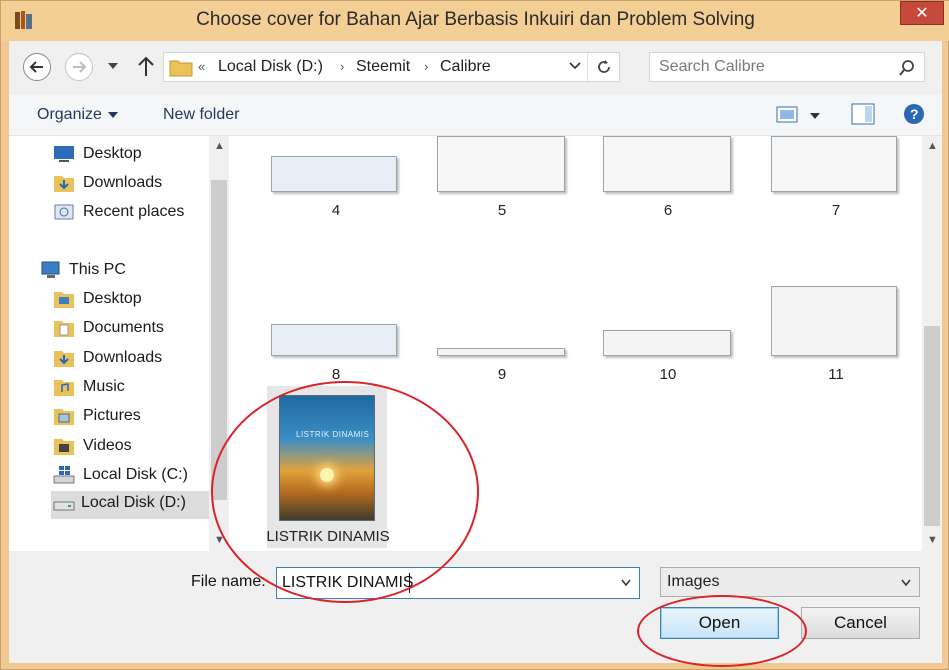  I want to click on address-dropdown-chevron-icon, so click(575, 66).